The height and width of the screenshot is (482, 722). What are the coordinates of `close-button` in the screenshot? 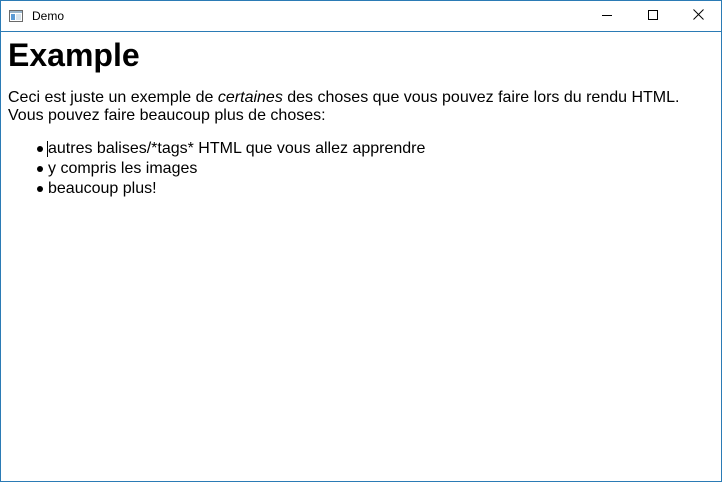 It's located at (698, 16).